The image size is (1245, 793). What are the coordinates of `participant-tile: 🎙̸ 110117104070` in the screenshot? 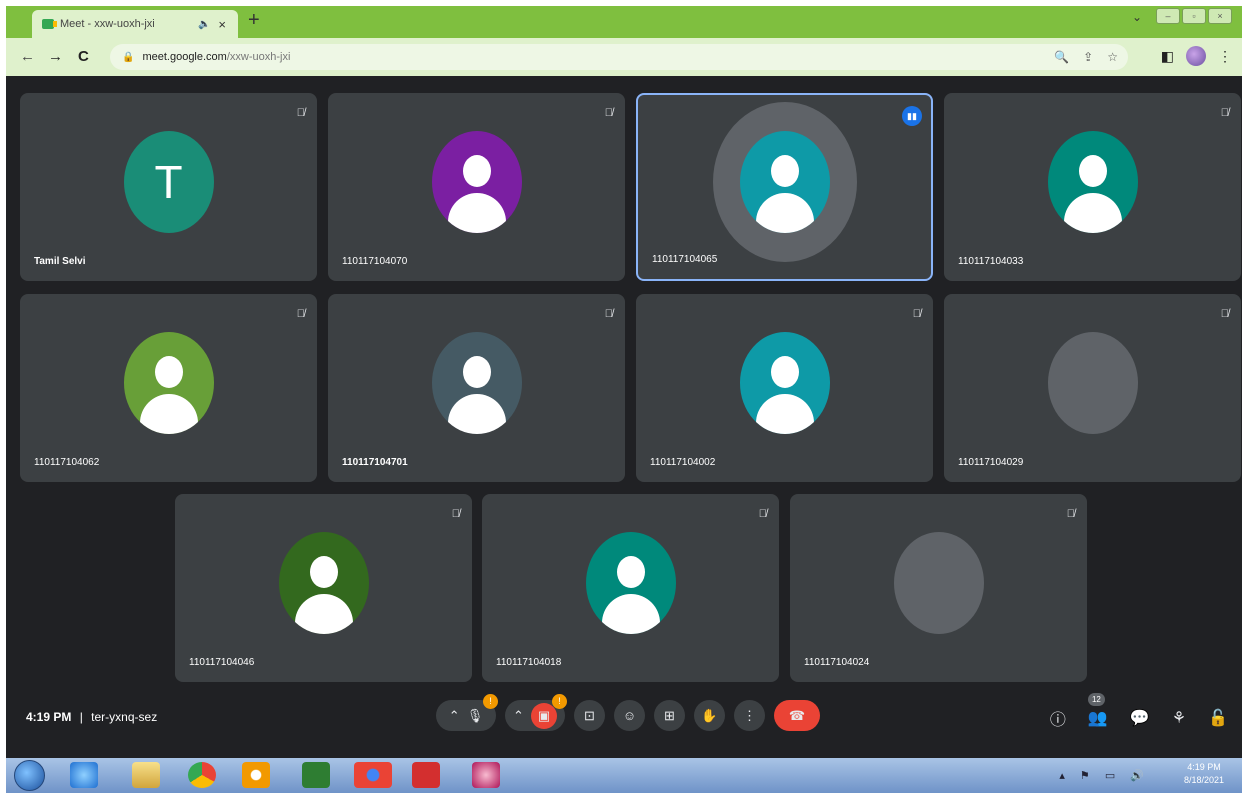 It's located at (476, 187).